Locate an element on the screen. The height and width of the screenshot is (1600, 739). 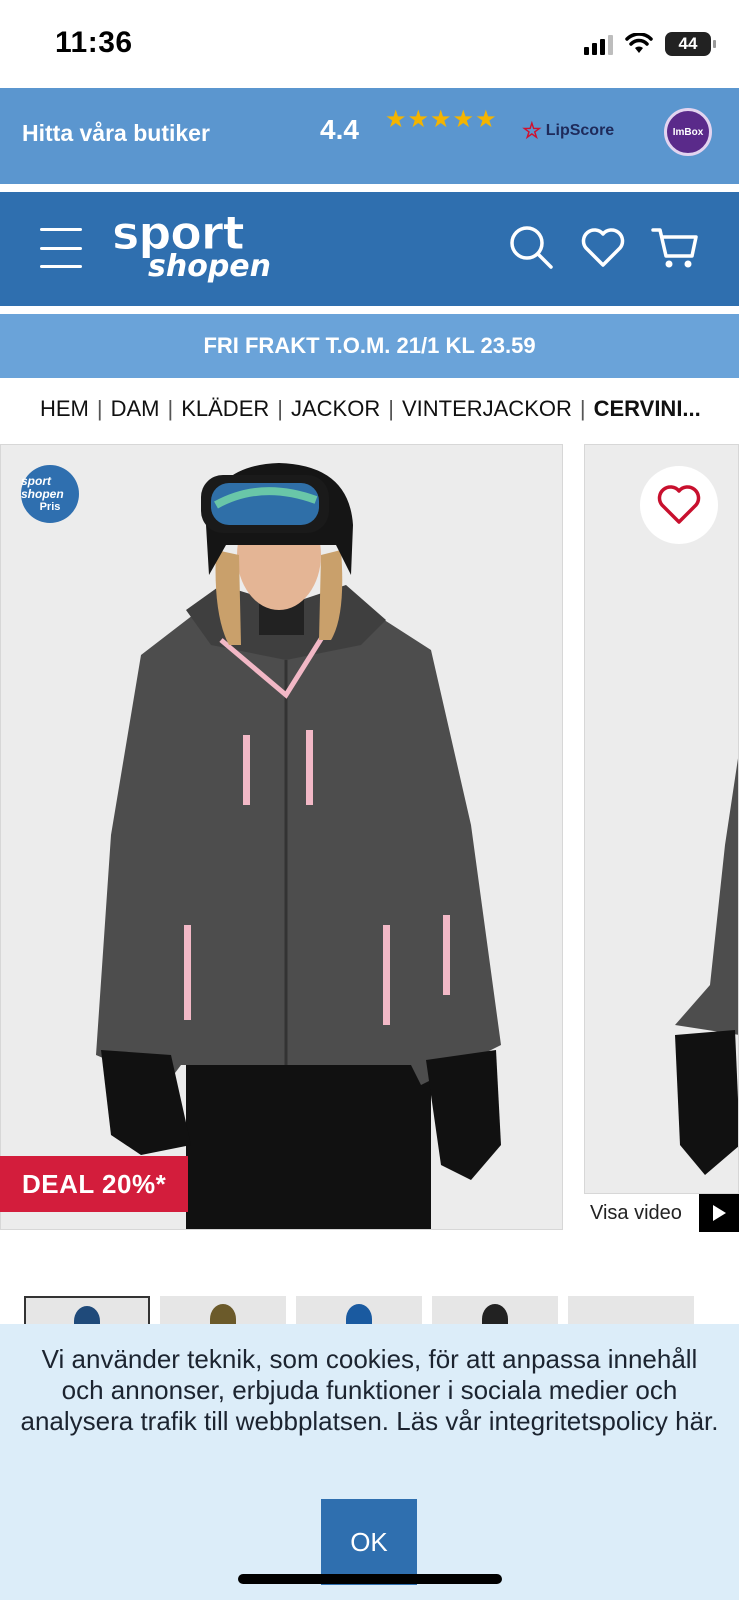
heart-outline-icon is located at coordinates (679, 504).